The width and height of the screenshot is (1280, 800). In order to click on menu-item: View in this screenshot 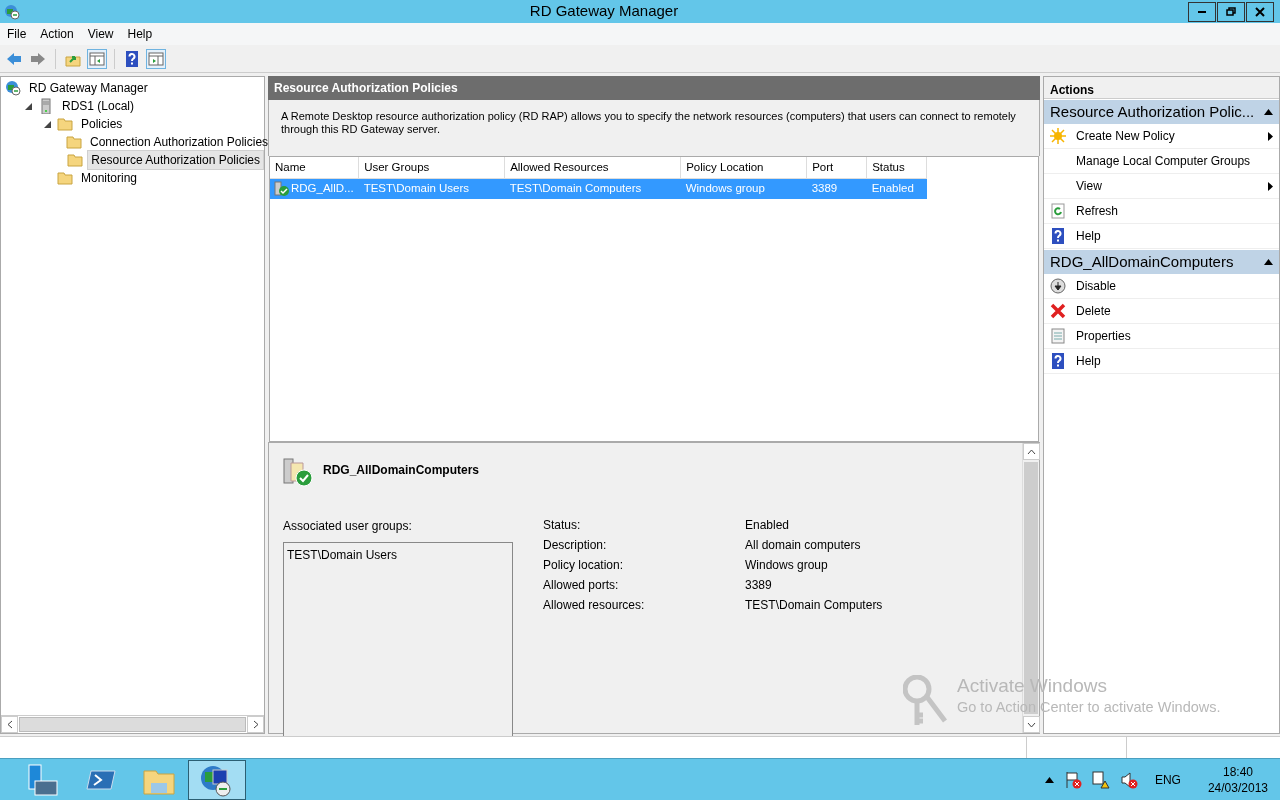, I will do `click(100, 34)`.